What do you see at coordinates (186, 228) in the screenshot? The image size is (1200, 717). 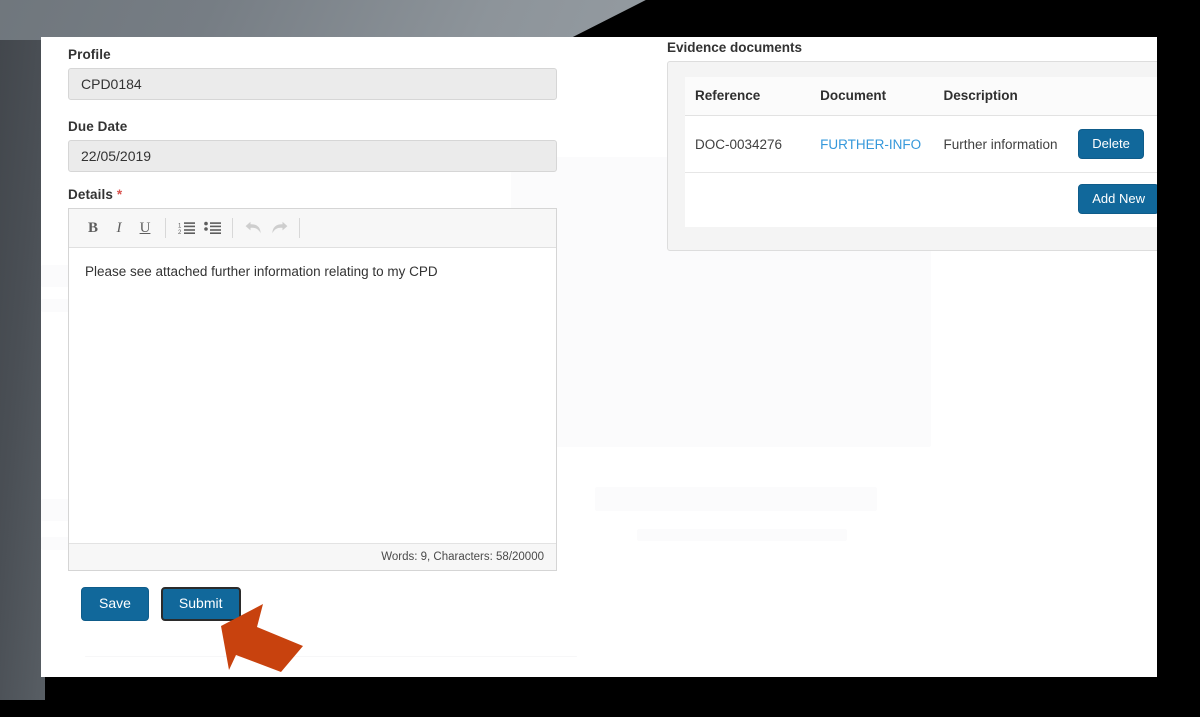 I see `numbered-list-icon: 1 2` at bounding box center [186, 228].